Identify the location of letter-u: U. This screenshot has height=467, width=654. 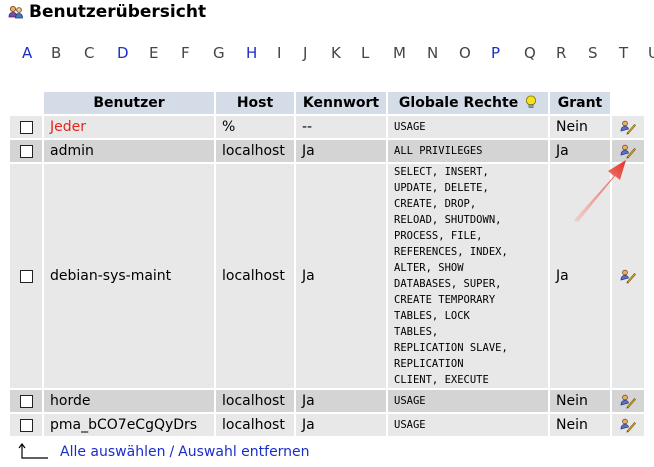
(651, 53).